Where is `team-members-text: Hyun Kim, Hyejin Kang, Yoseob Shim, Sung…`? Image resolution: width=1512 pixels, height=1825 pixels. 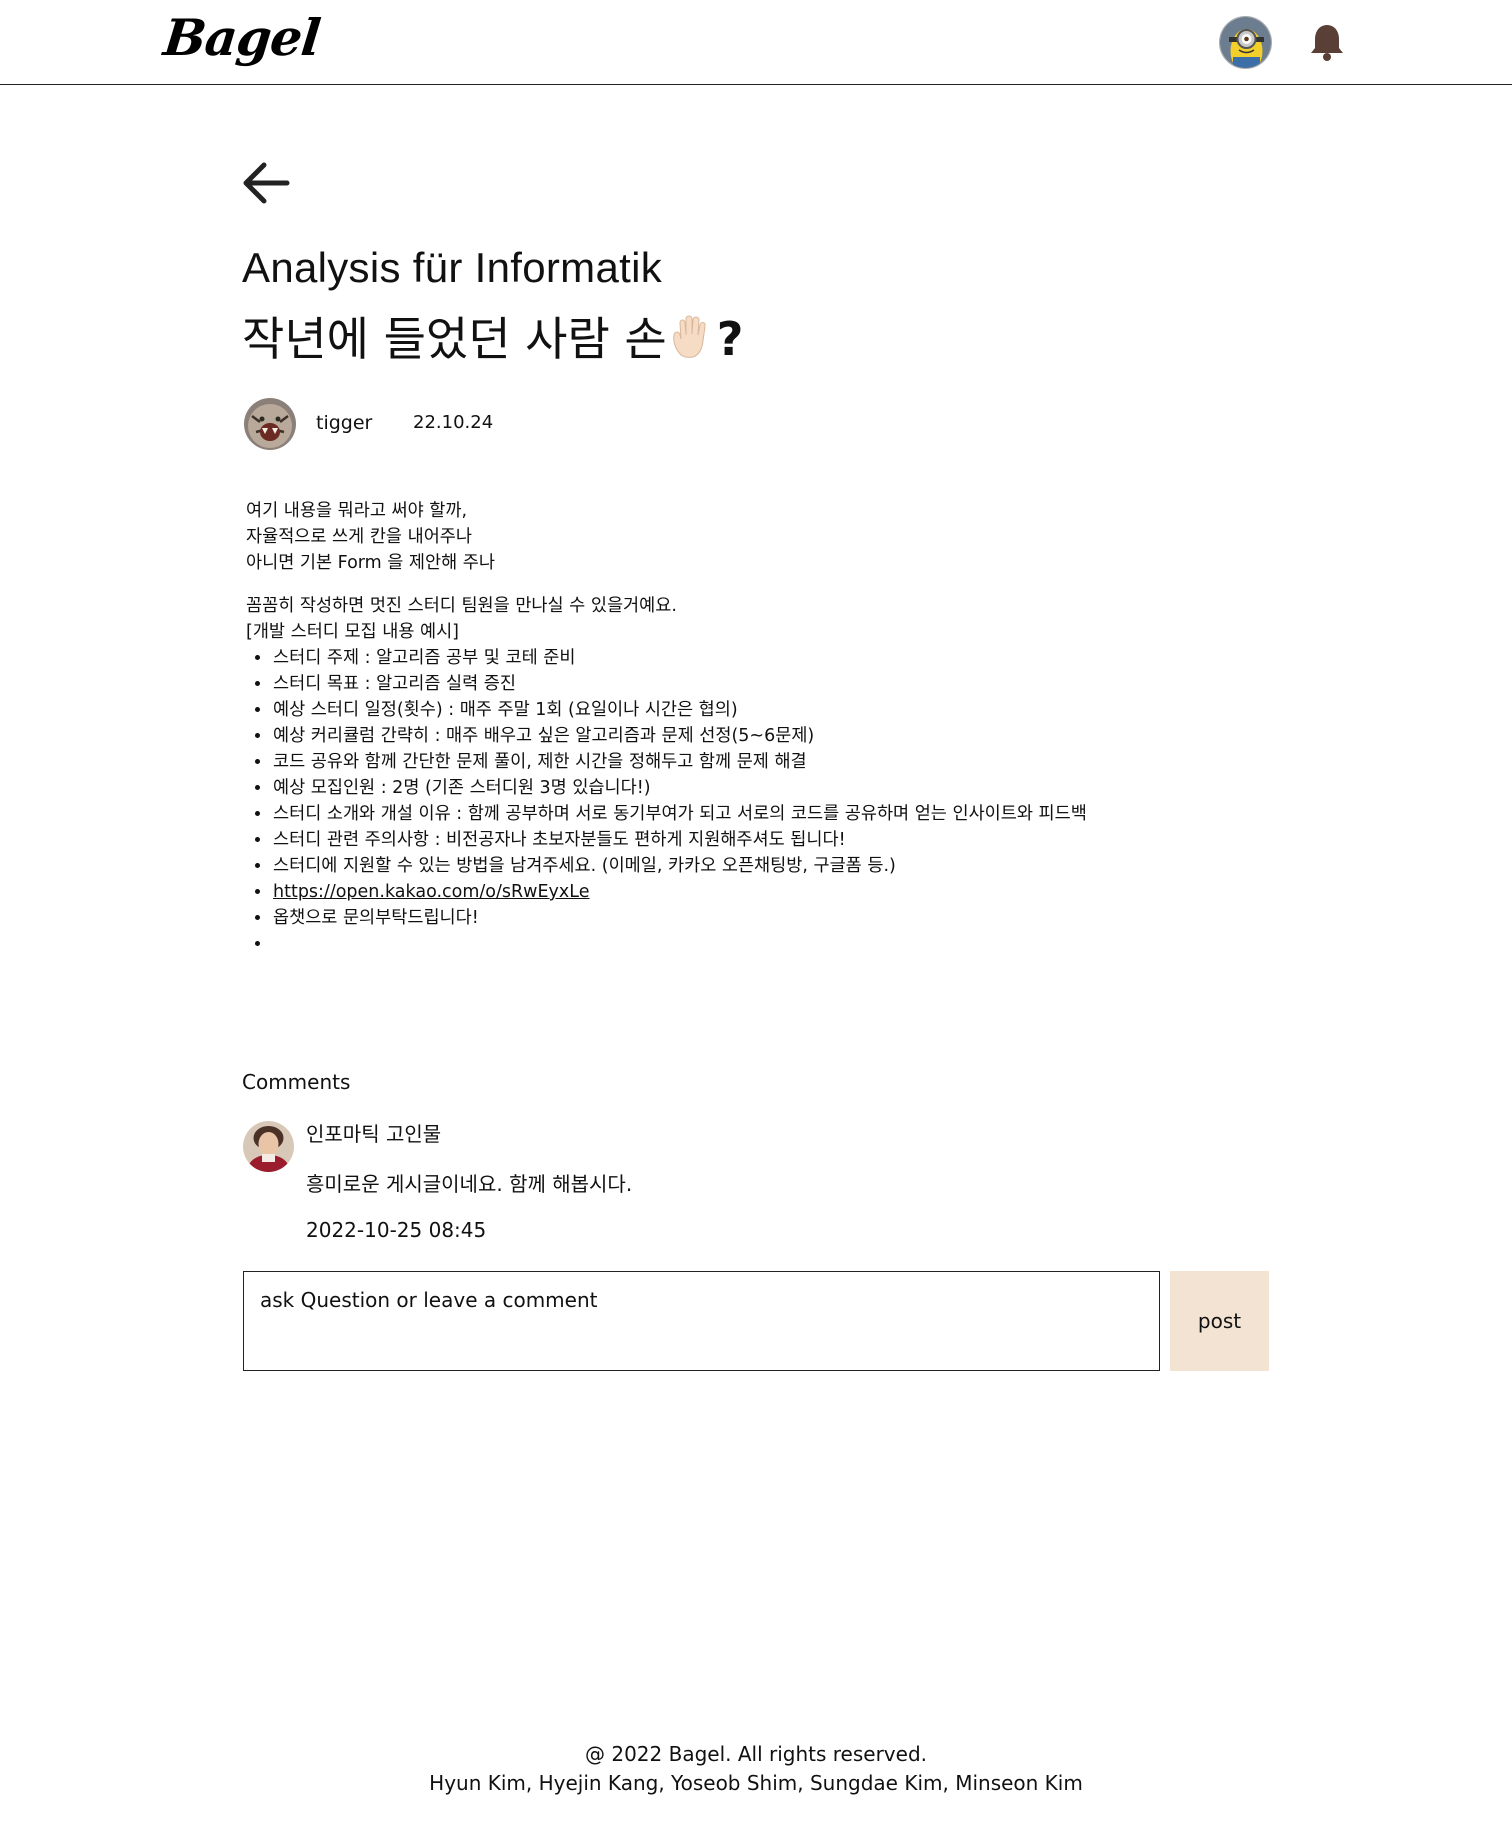 team-members-text: Hyun Kim, Hyejin Kang, Yoseob Shim, Sung… is located at coordinates (756, 1783).